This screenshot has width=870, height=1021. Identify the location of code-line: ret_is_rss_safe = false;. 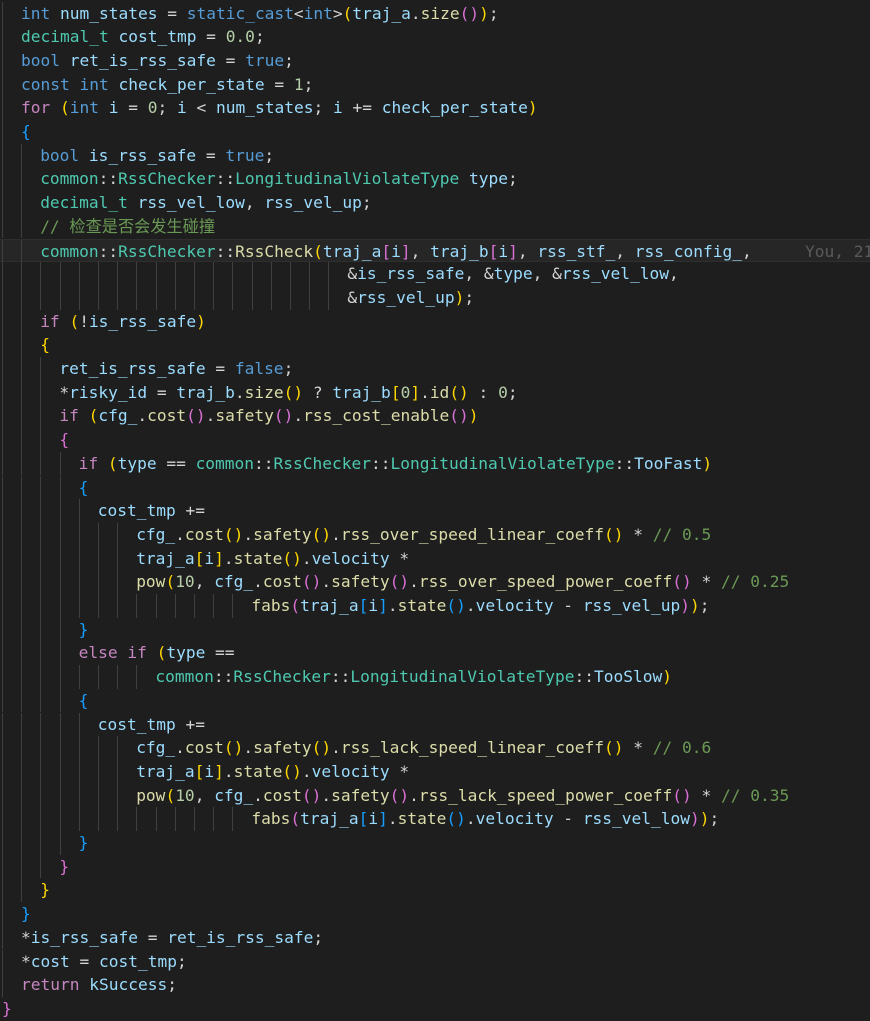
(435, 369).